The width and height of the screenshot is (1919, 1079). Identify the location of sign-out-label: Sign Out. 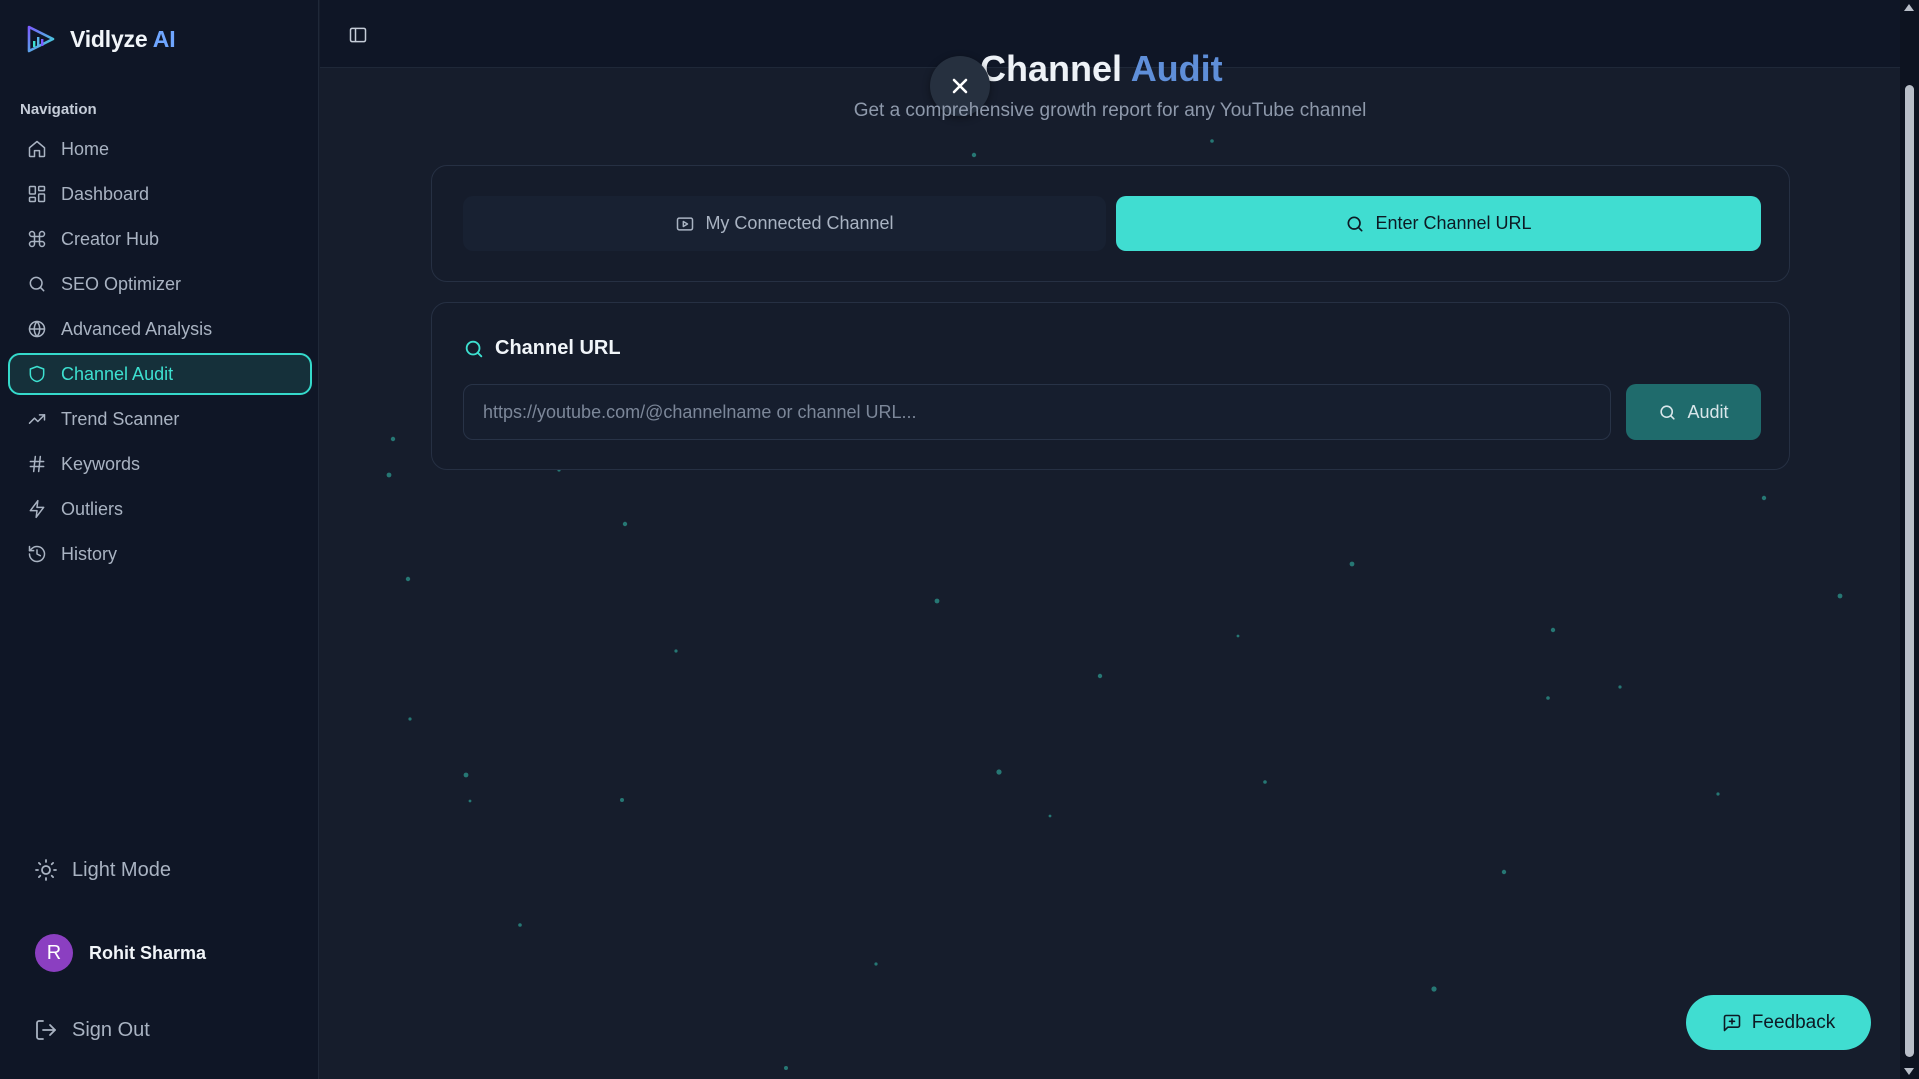
(111, 1029).